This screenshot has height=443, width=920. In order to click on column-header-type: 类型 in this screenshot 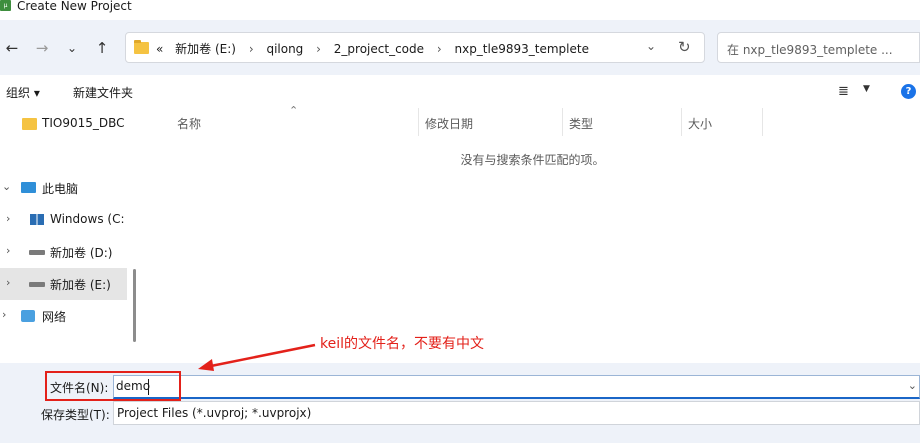, I will do `click(622, 122)`.